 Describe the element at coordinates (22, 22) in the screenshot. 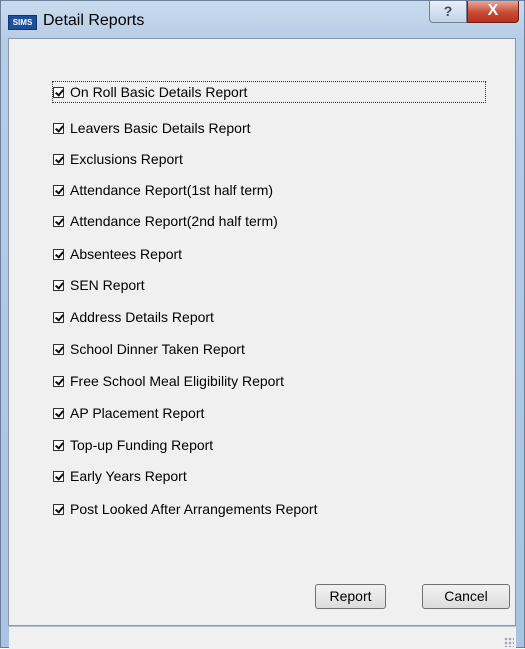

I see `sims-app-icon: SIMS` at that location.